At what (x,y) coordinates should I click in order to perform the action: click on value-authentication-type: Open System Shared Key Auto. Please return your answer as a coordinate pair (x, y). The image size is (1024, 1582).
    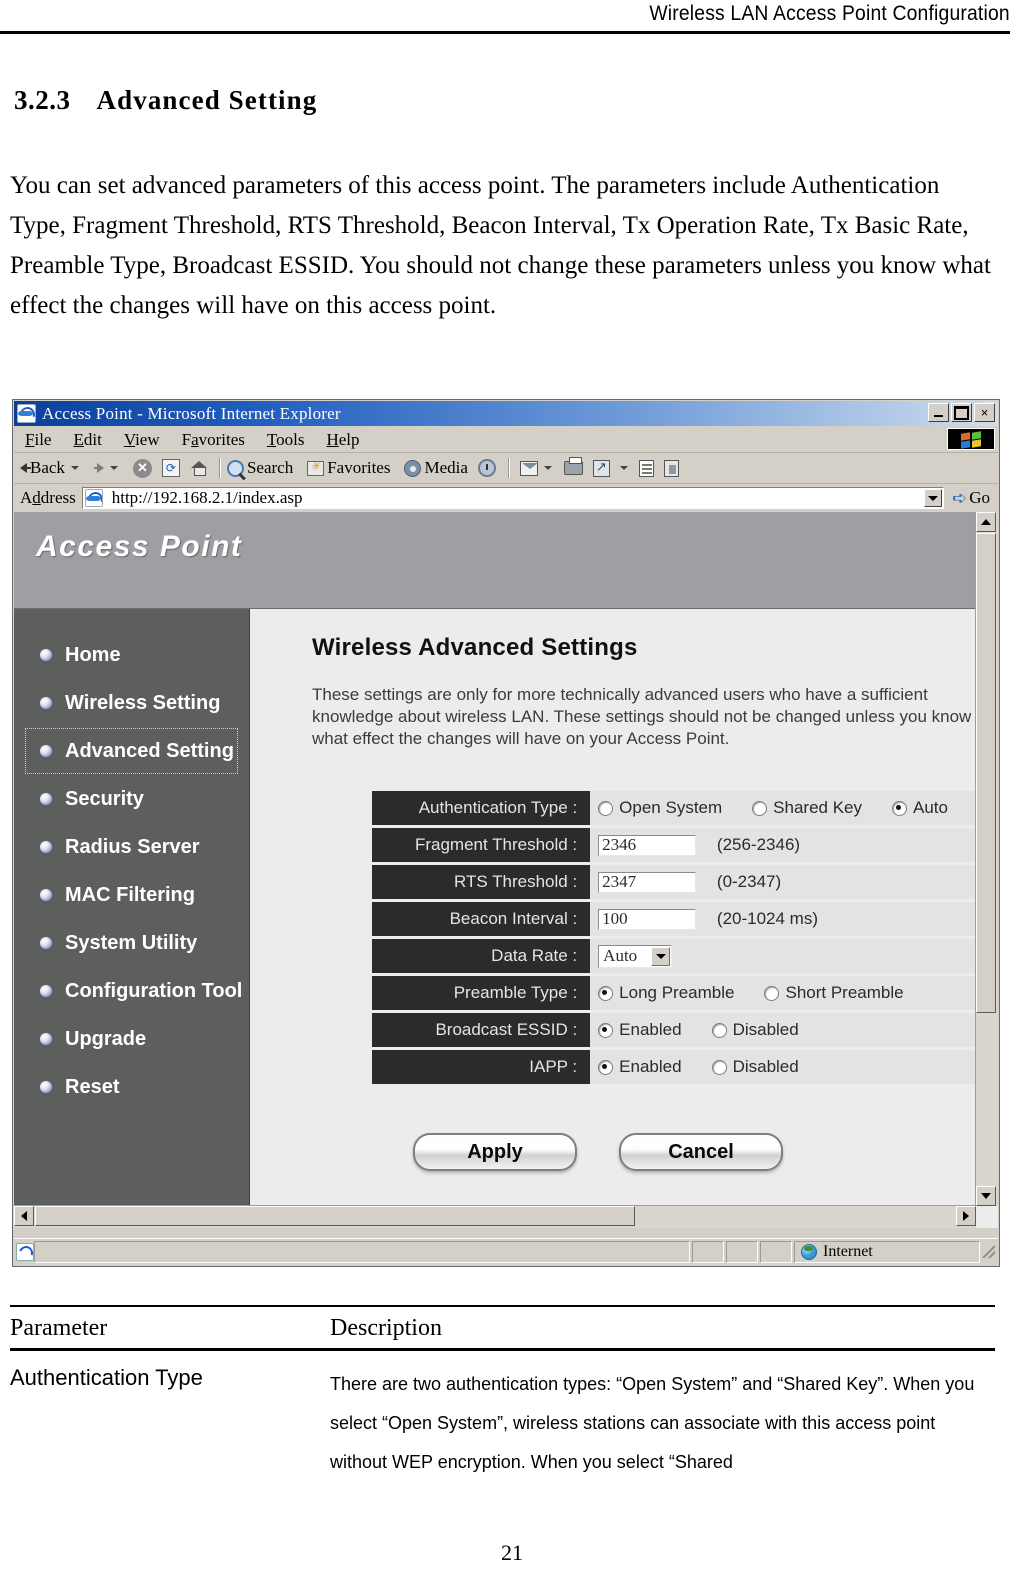
    Looking at the image, I should click on (783, 808).